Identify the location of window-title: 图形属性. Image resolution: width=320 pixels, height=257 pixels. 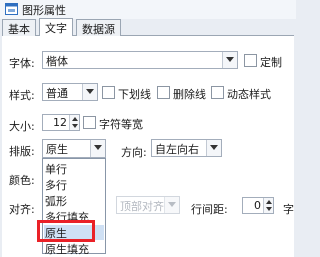
(44, 10).